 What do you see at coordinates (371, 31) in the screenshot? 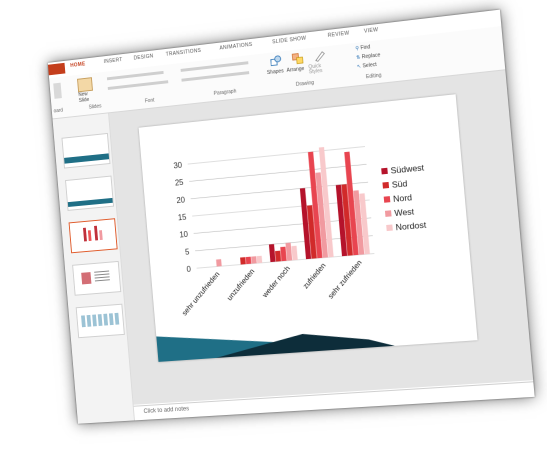
I see `tab-view: VIEW` at bounding box center [371, 31].